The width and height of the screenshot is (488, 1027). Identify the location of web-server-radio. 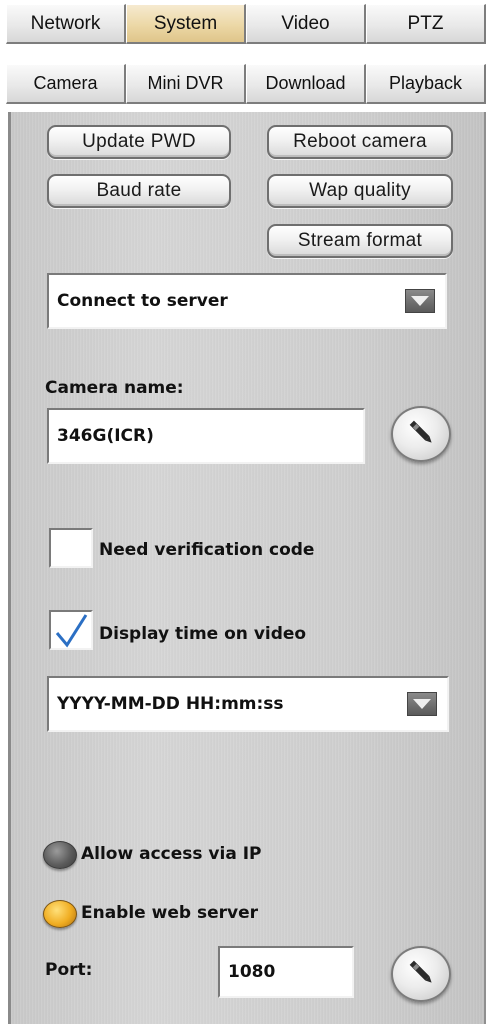
(60, 914).